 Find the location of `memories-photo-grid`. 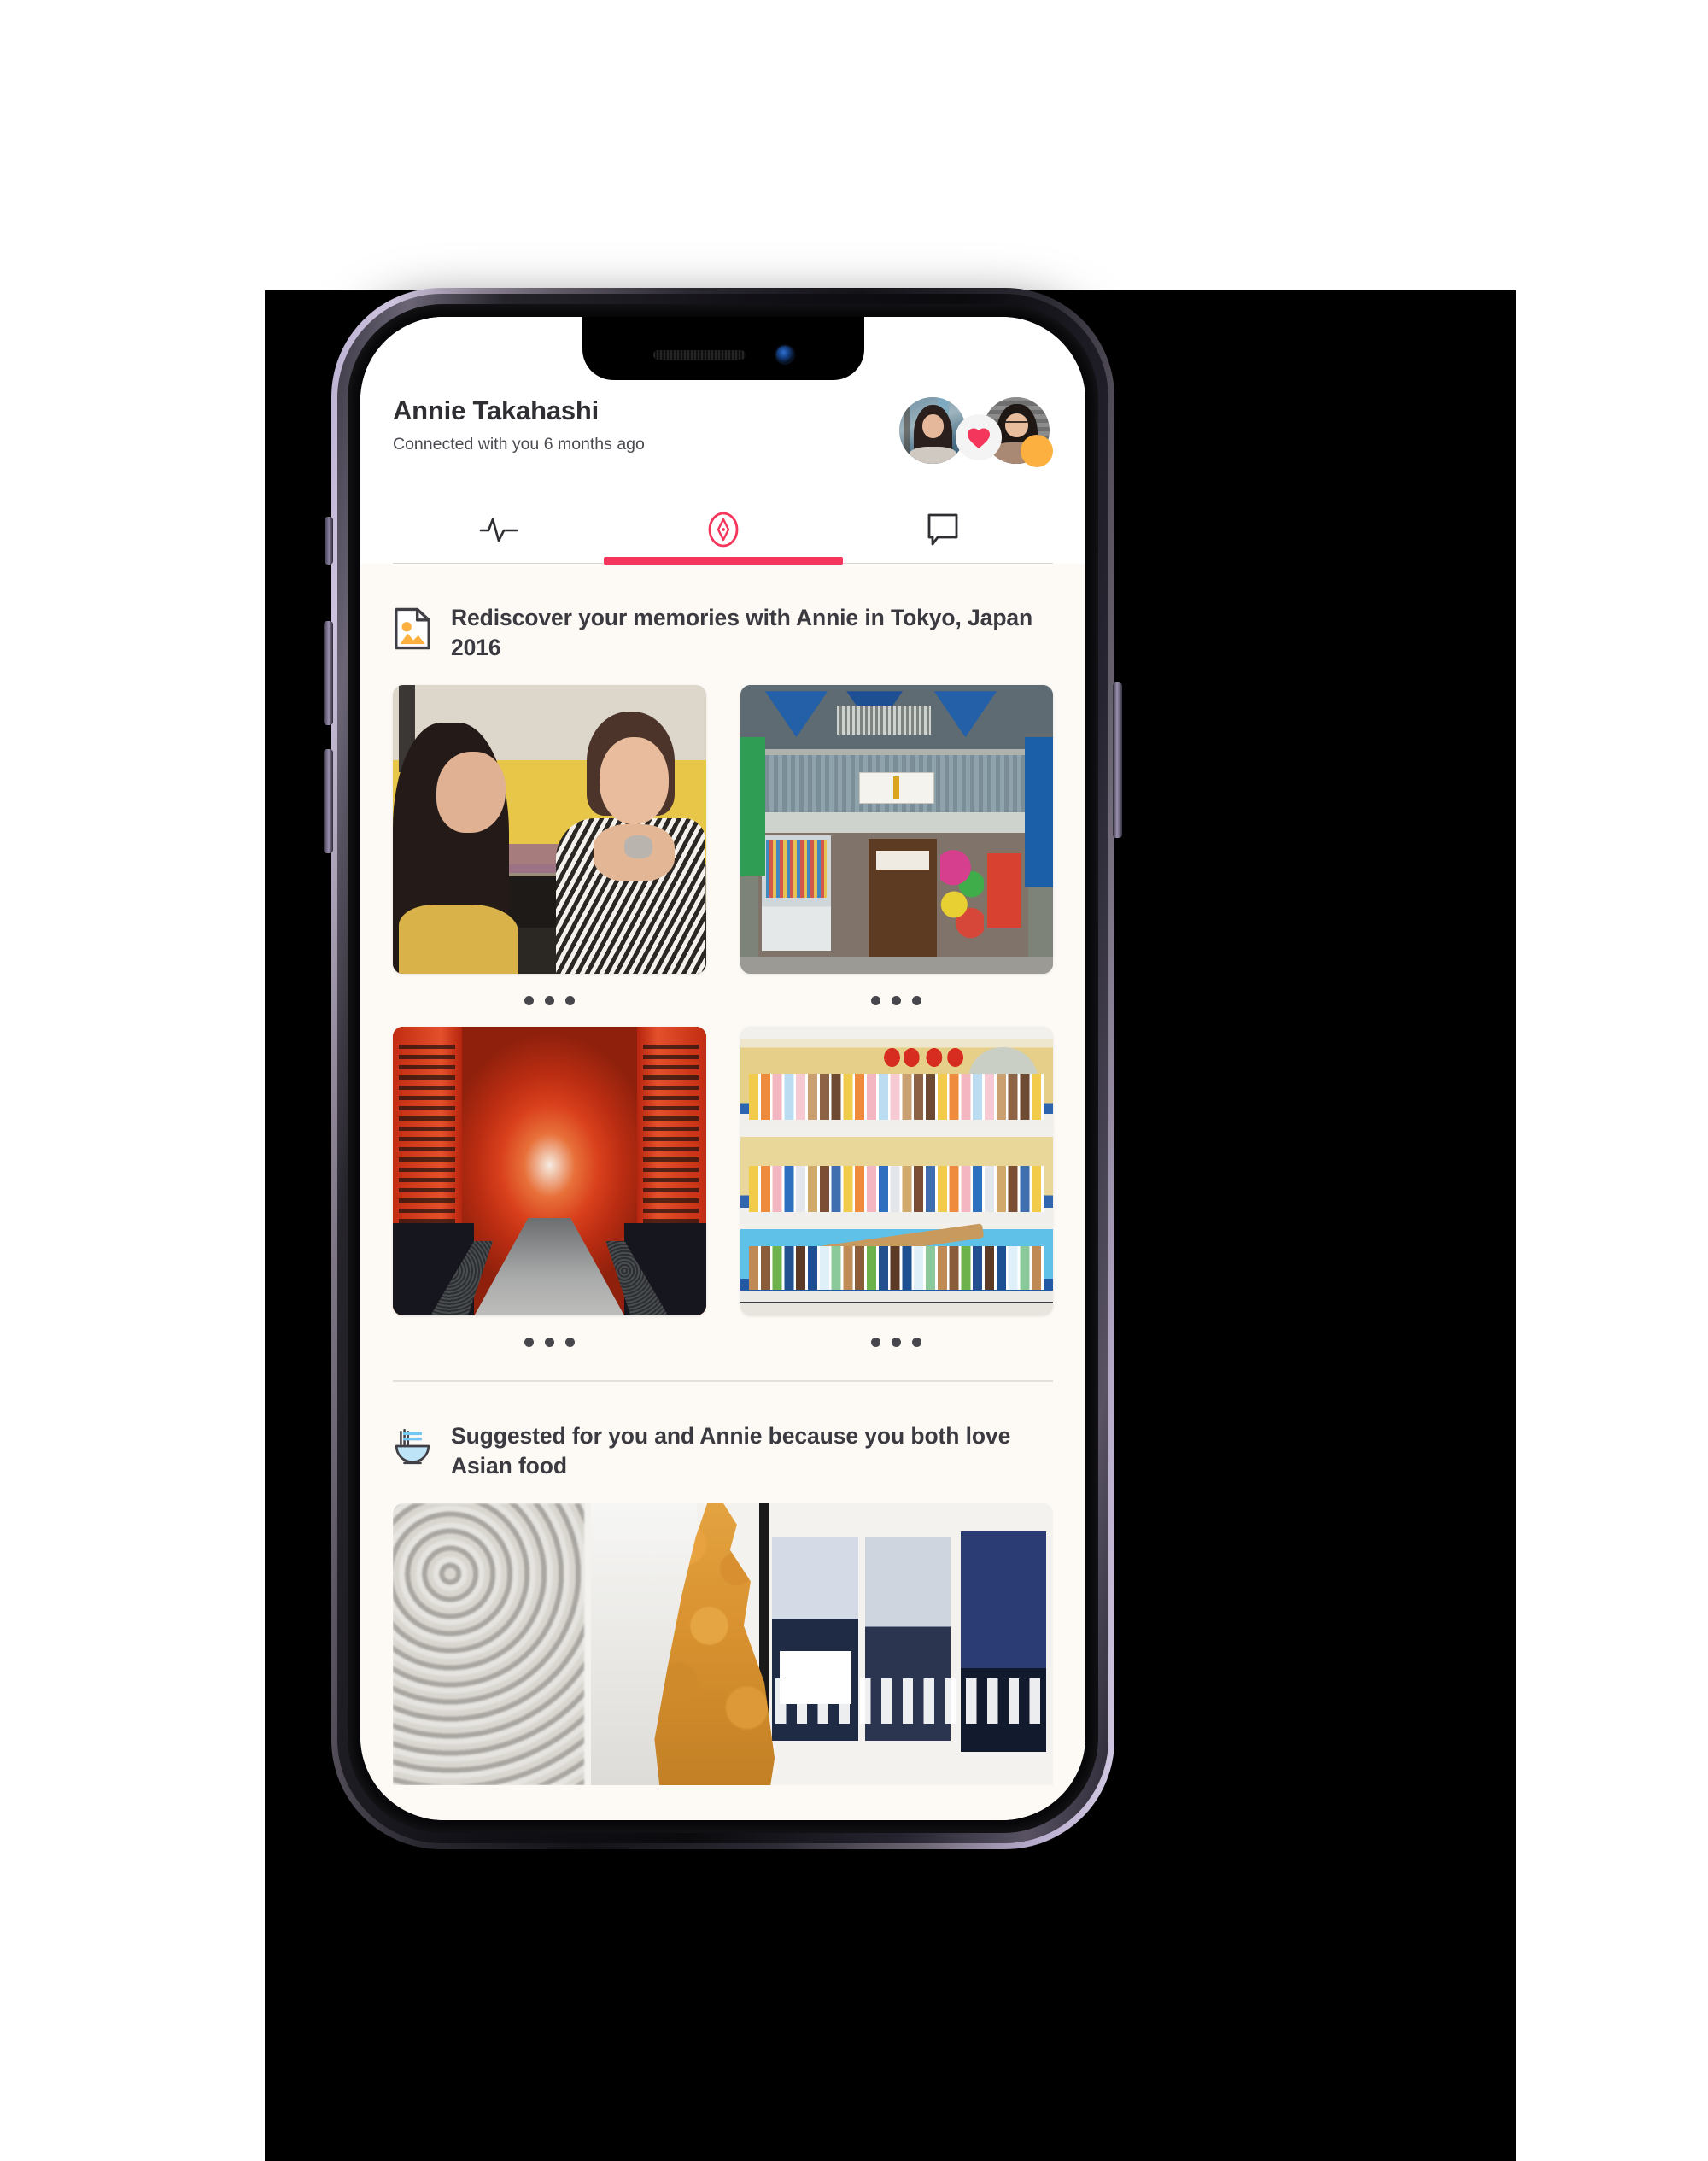

memories-photo-grid is located at coordinates (723, 1026).